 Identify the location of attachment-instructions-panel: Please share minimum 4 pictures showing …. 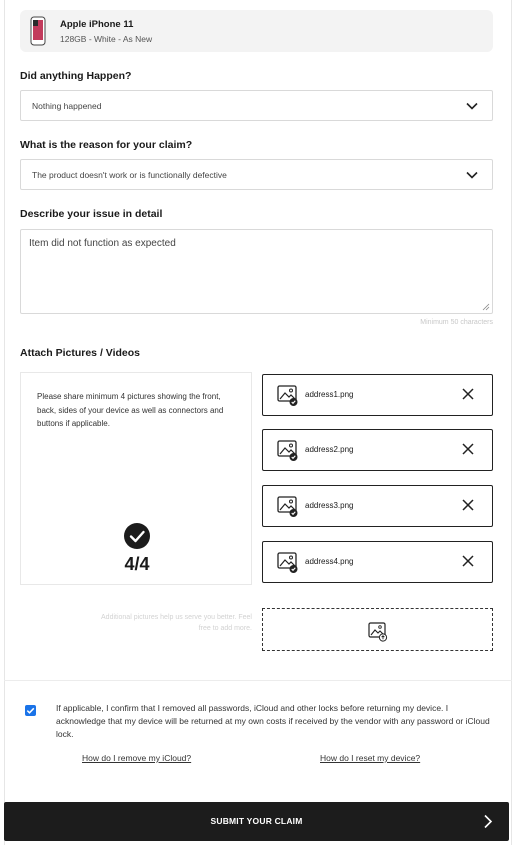
(136, 478).